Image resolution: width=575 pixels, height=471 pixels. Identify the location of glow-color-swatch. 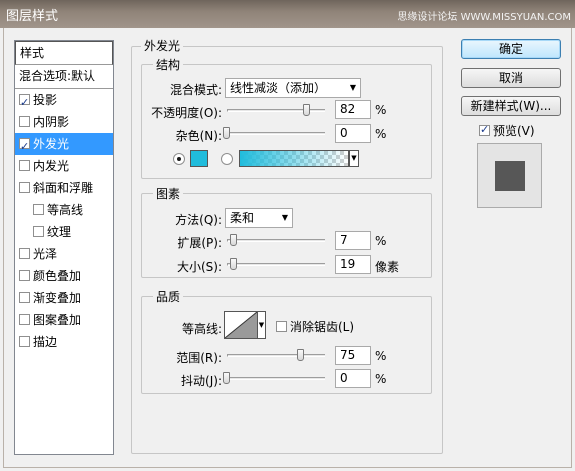
(199, 158).